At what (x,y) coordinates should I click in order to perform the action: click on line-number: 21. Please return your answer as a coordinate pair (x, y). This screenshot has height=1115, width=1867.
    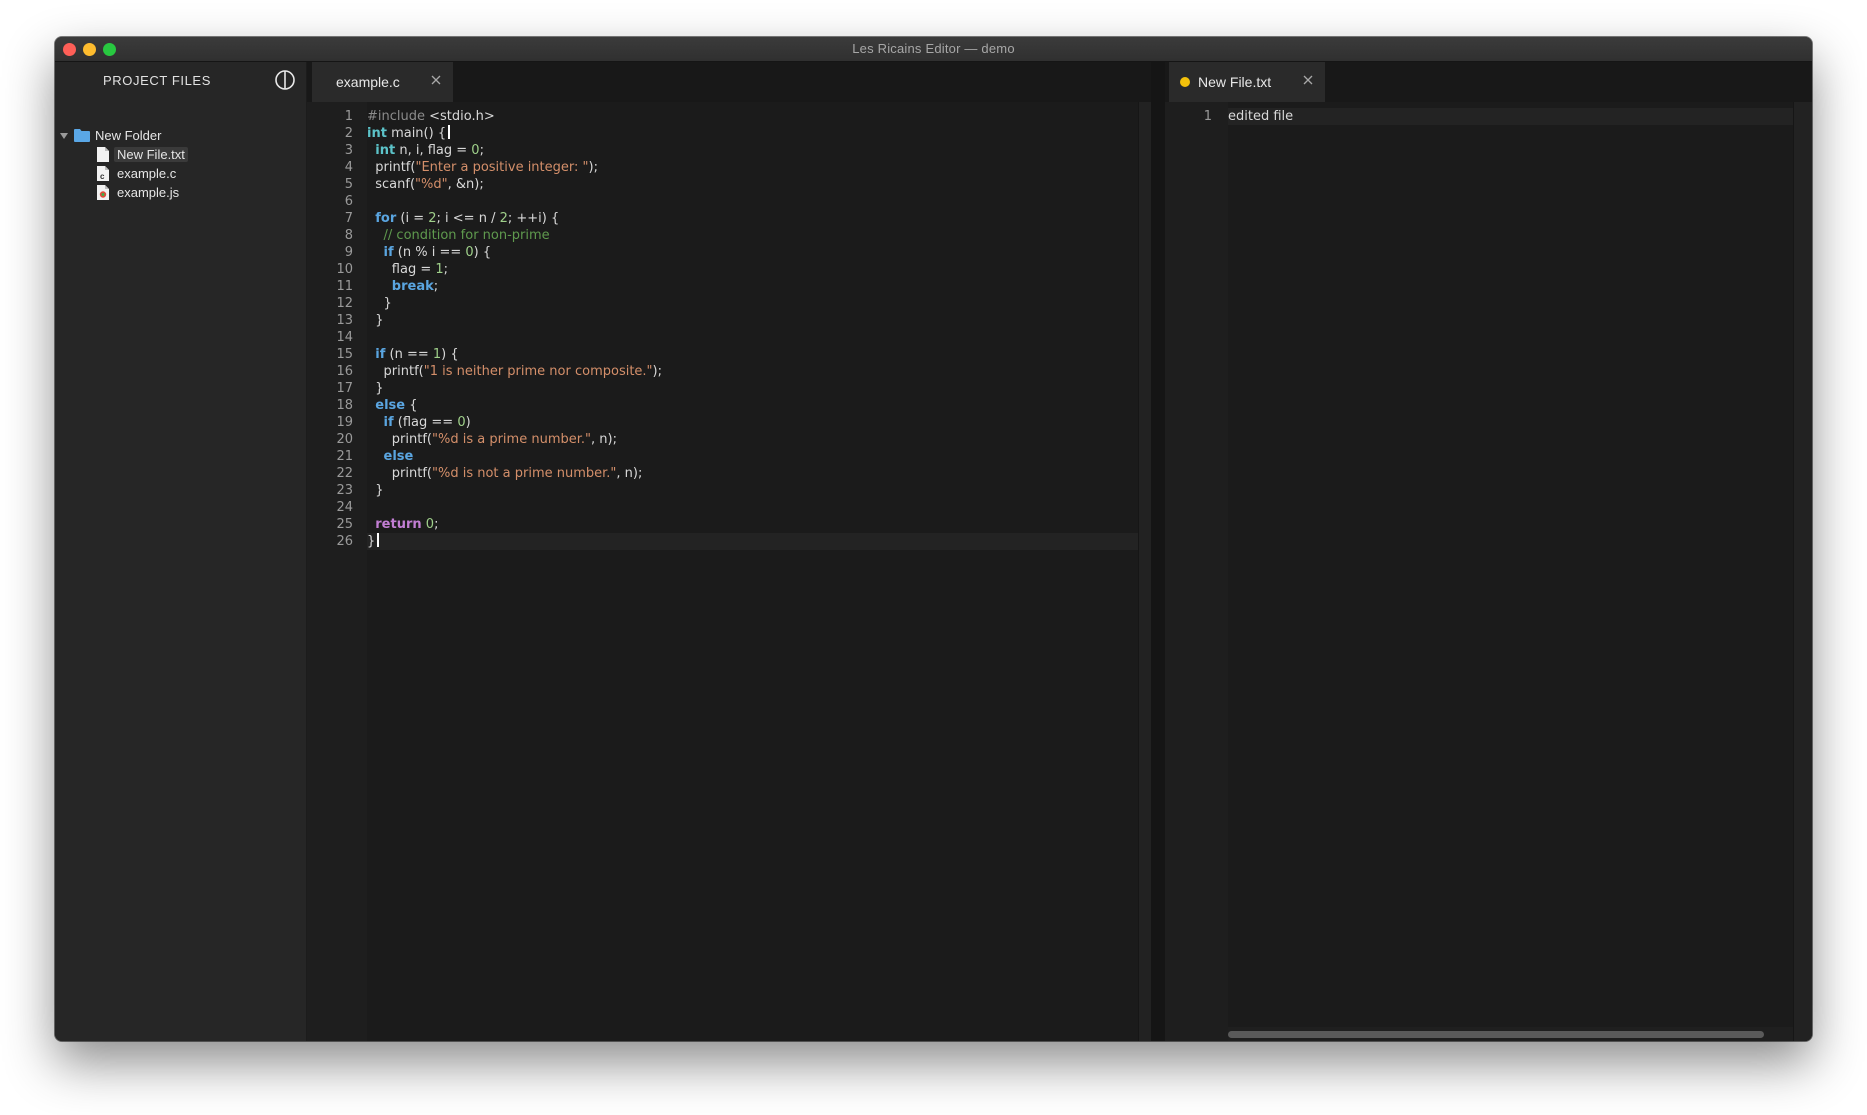
    Looking at the image, I should click on (344, 456).